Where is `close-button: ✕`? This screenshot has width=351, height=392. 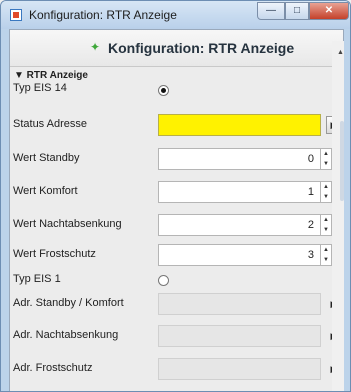 close-button: ✕ is located at coordinates (329, 11).